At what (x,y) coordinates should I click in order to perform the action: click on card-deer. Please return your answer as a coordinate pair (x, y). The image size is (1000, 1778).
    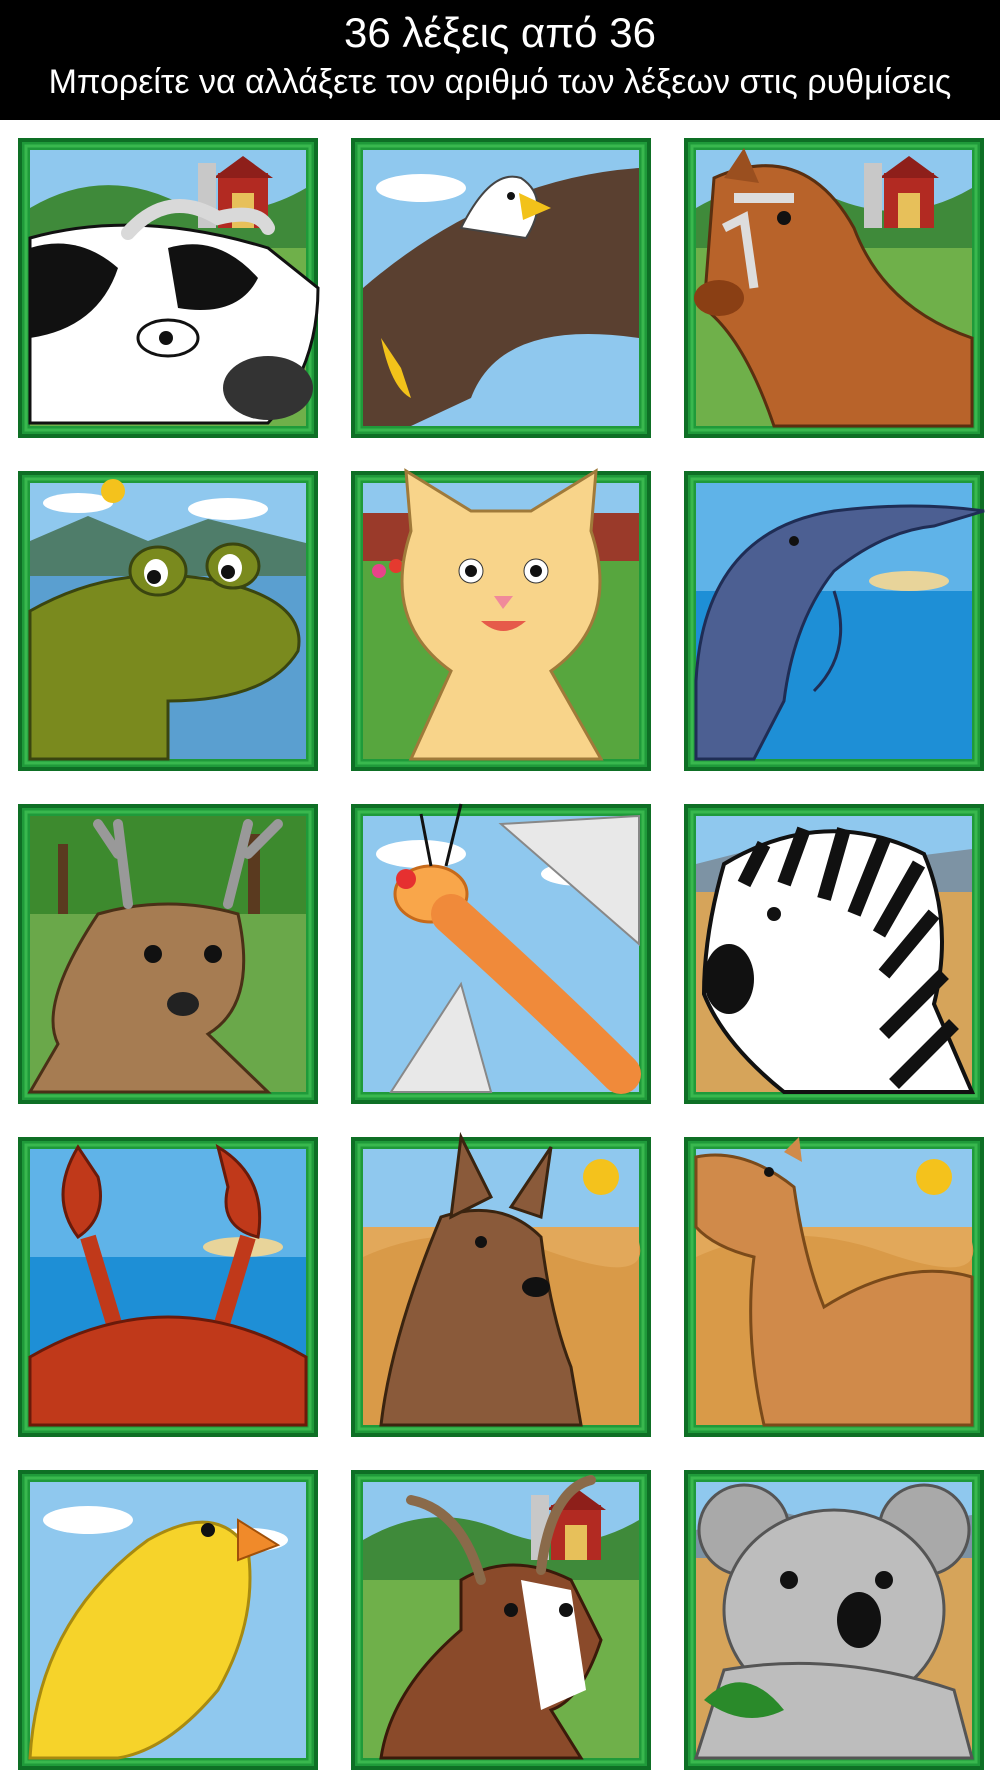
    Looking at the image, I should click on (168, 954).